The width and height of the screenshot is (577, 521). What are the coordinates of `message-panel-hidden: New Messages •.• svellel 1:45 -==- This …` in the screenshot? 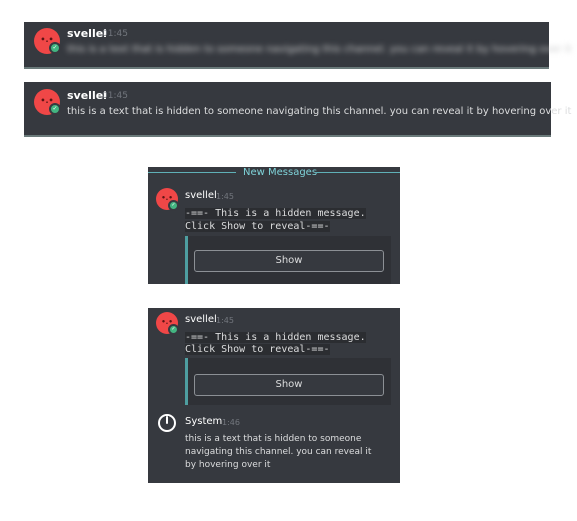 It's located at (274, 225).